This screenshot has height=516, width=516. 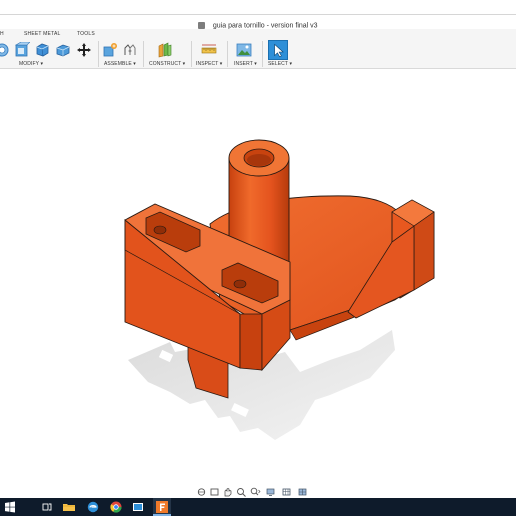 I want to click on fusion-360-icon, so click(x=162, y=507).